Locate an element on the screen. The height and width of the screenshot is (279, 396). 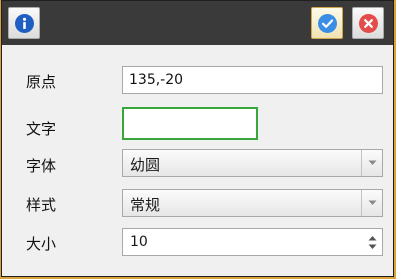
cancel-button is located at coordinates (368, 23).